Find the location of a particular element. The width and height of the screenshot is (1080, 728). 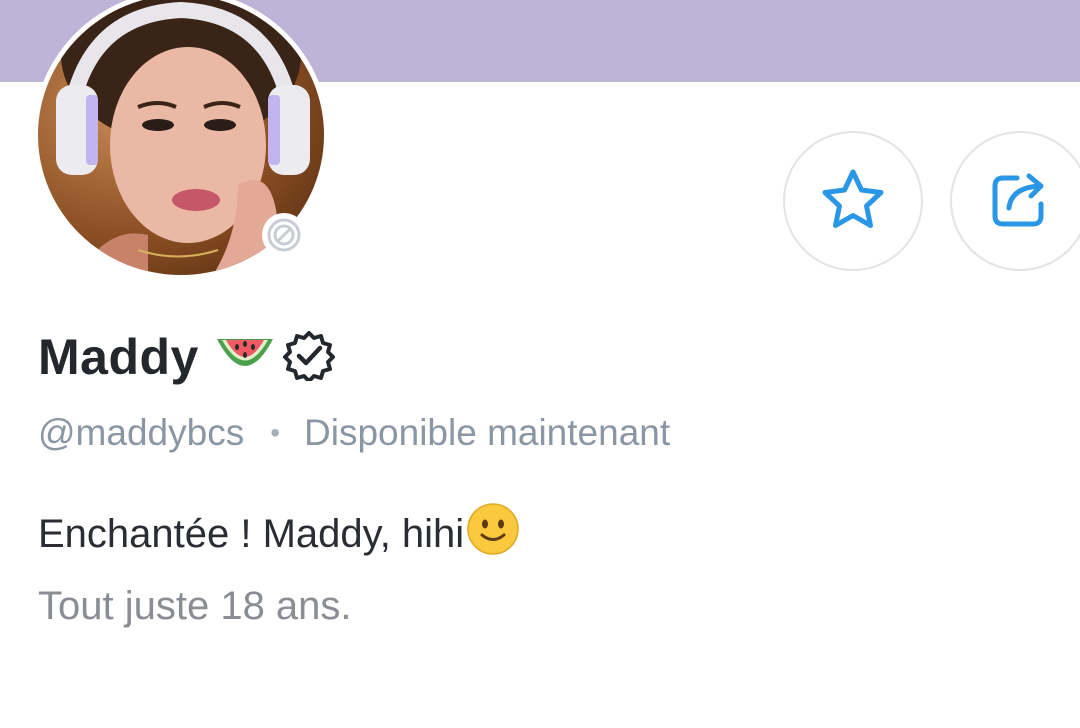

bio-line-2: Tout juste 18 ans. is located at coordinates (195, 605).